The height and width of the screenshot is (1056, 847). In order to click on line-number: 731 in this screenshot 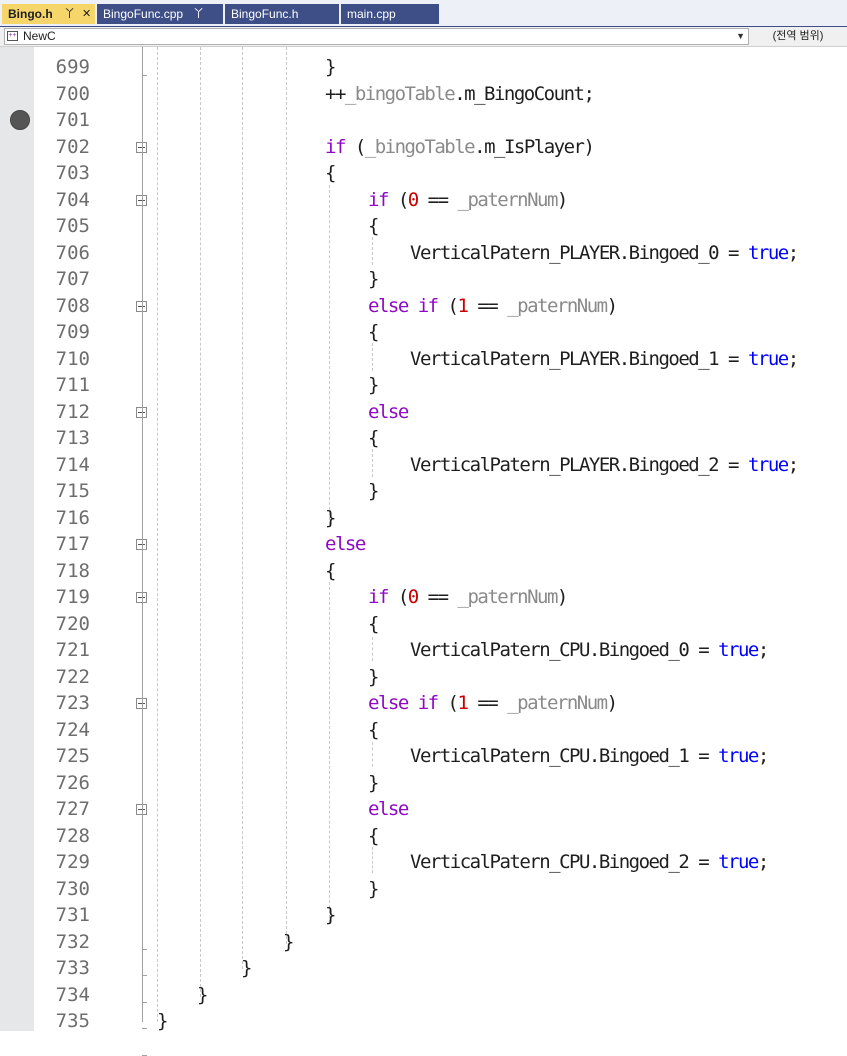, I will do `click(72, 915)`.